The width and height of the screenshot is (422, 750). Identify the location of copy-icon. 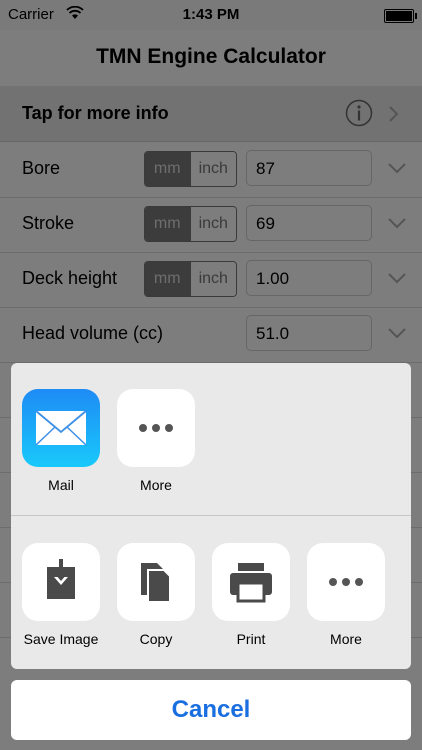
(156, 583).